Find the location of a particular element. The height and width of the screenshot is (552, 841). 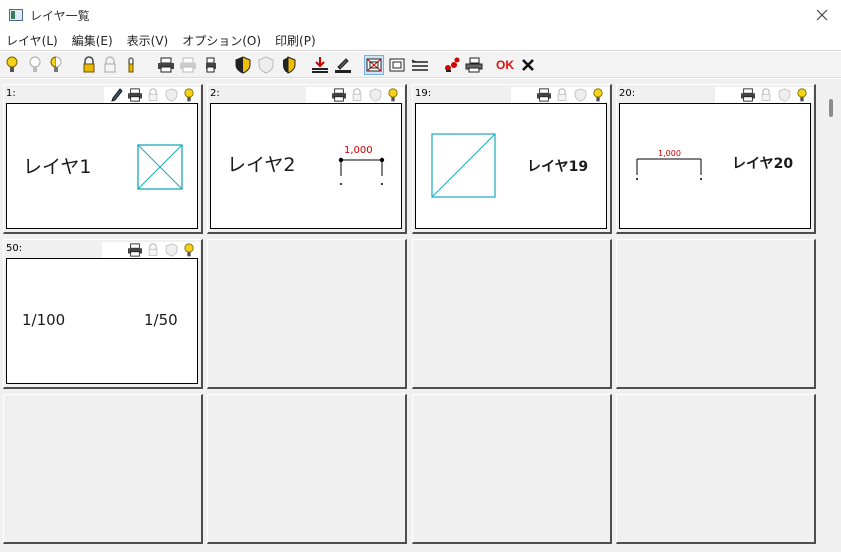

square-diagonal-shape is located at coordinates (463, 165).